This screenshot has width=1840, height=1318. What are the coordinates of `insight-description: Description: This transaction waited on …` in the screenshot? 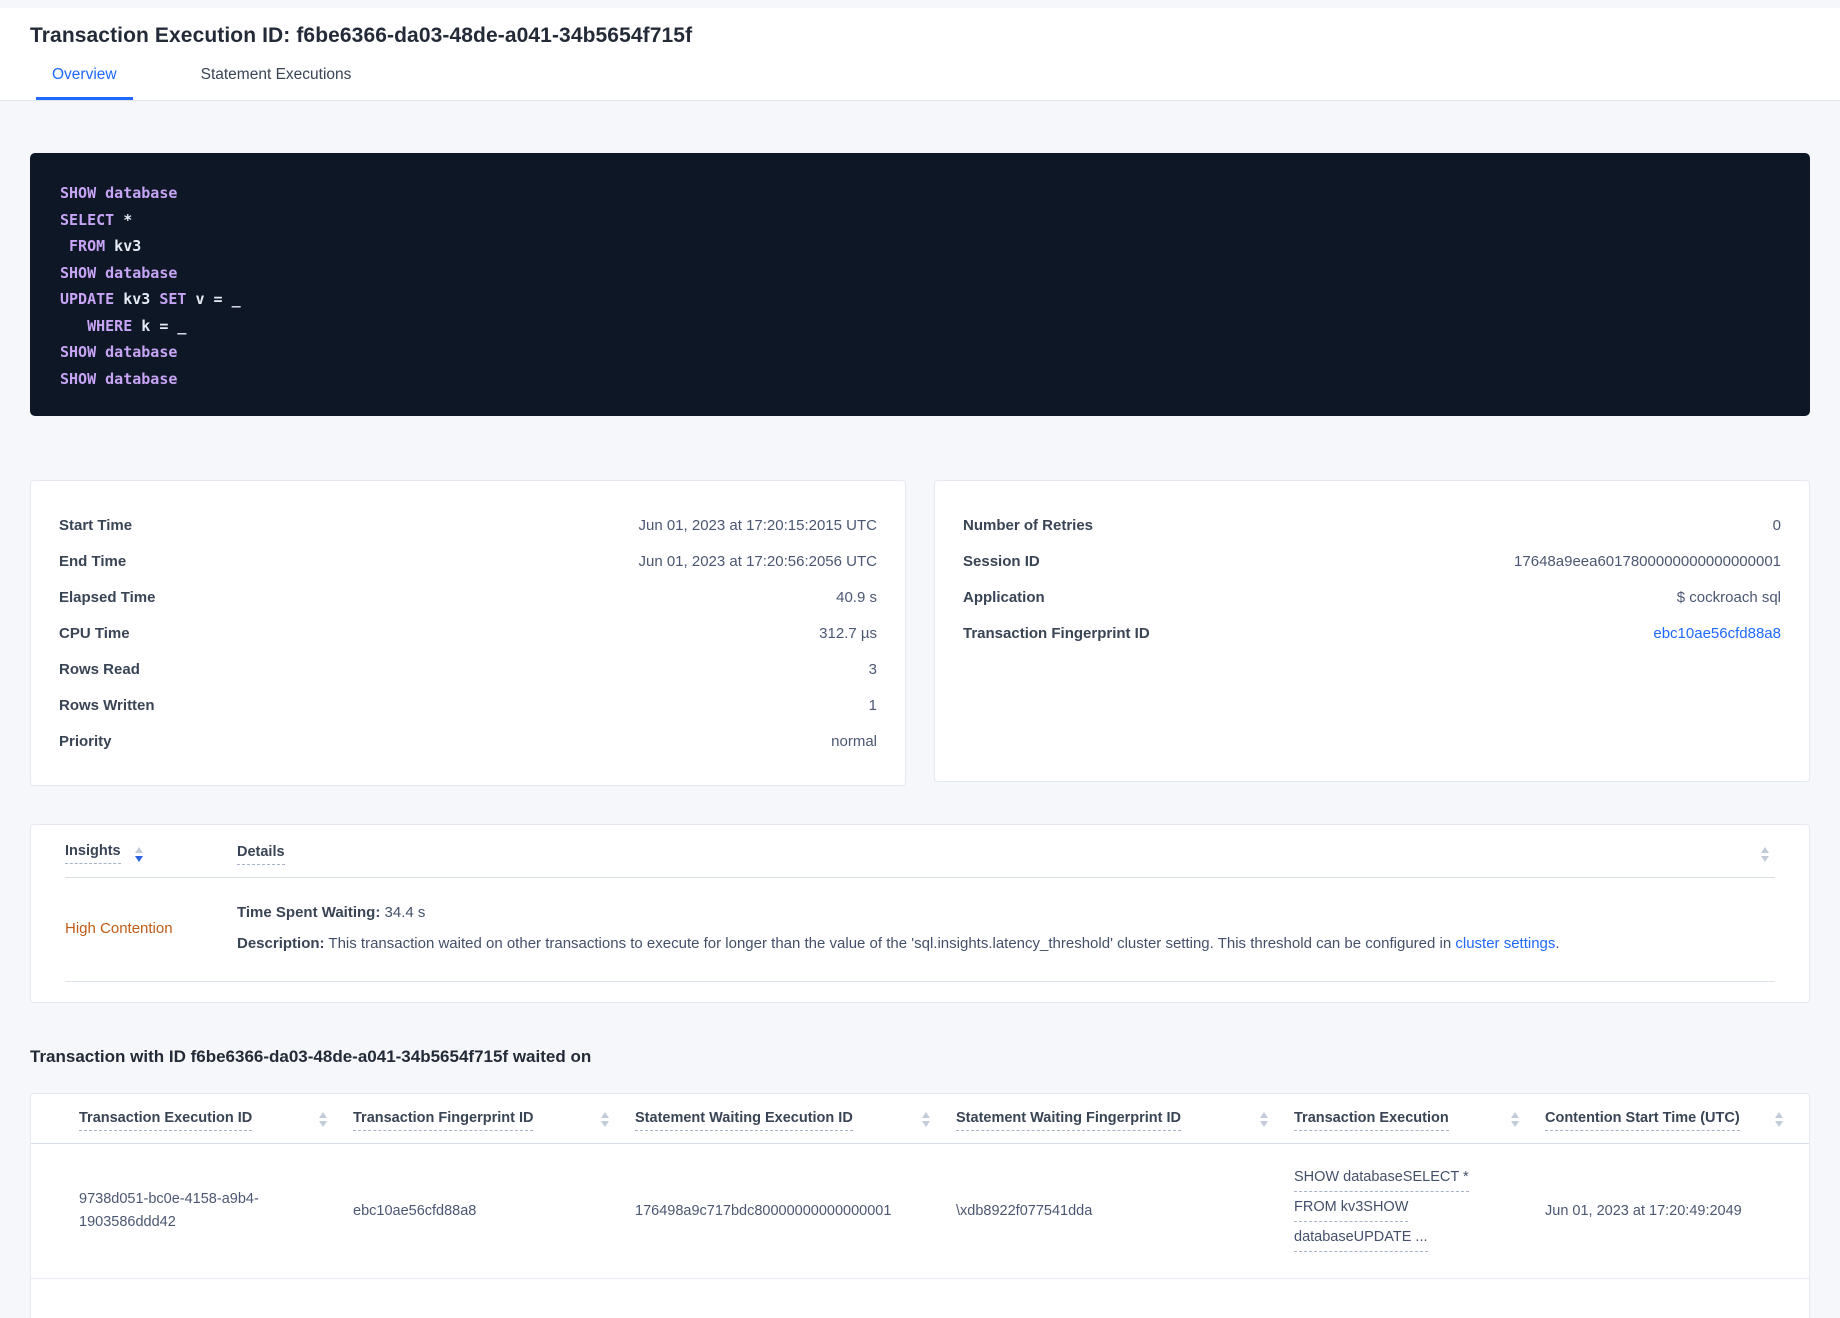 It's located at (1006, 944).